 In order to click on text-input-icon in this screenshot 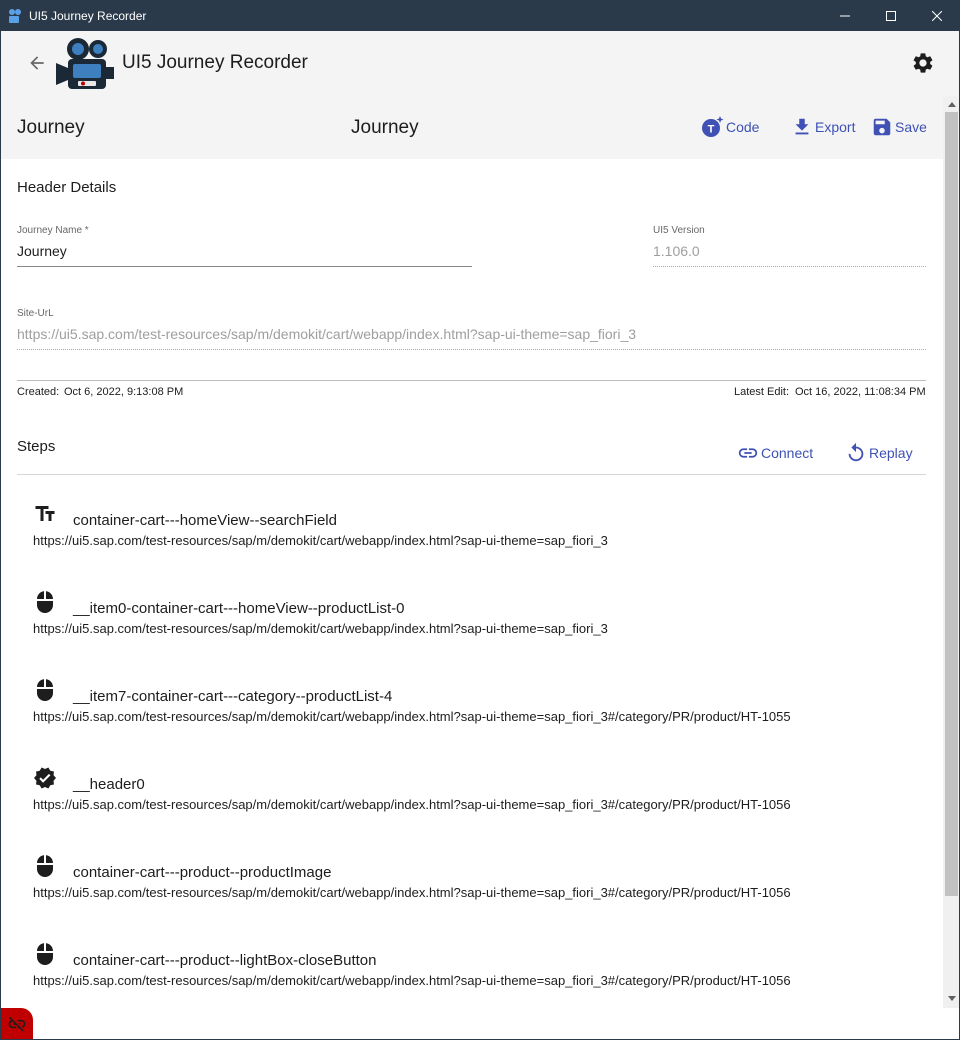, I will do `click(45, 513)`.